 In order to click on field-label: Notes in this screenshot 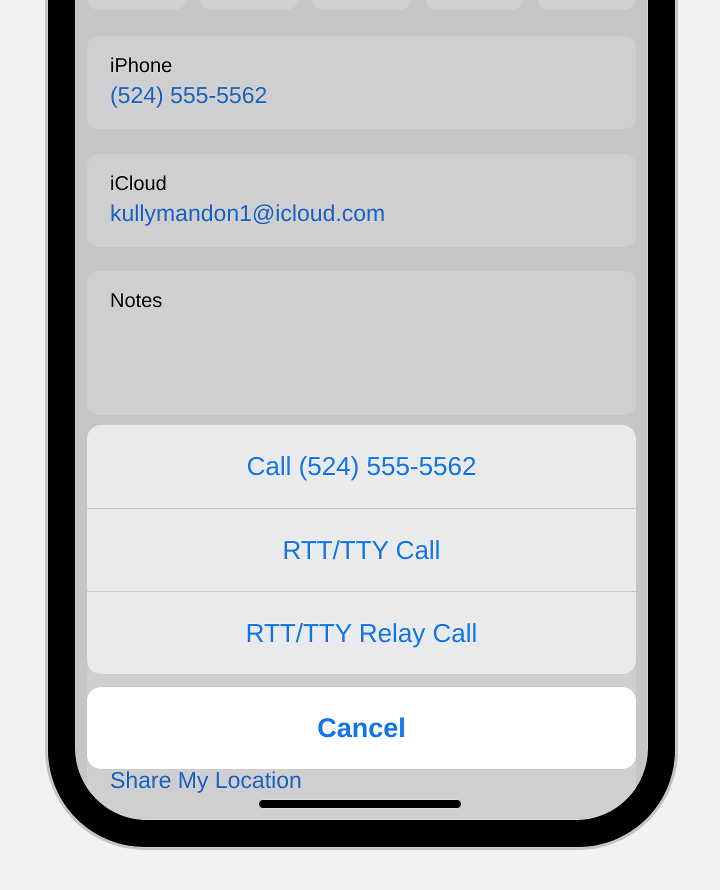, I will do `click(137, 301)`.